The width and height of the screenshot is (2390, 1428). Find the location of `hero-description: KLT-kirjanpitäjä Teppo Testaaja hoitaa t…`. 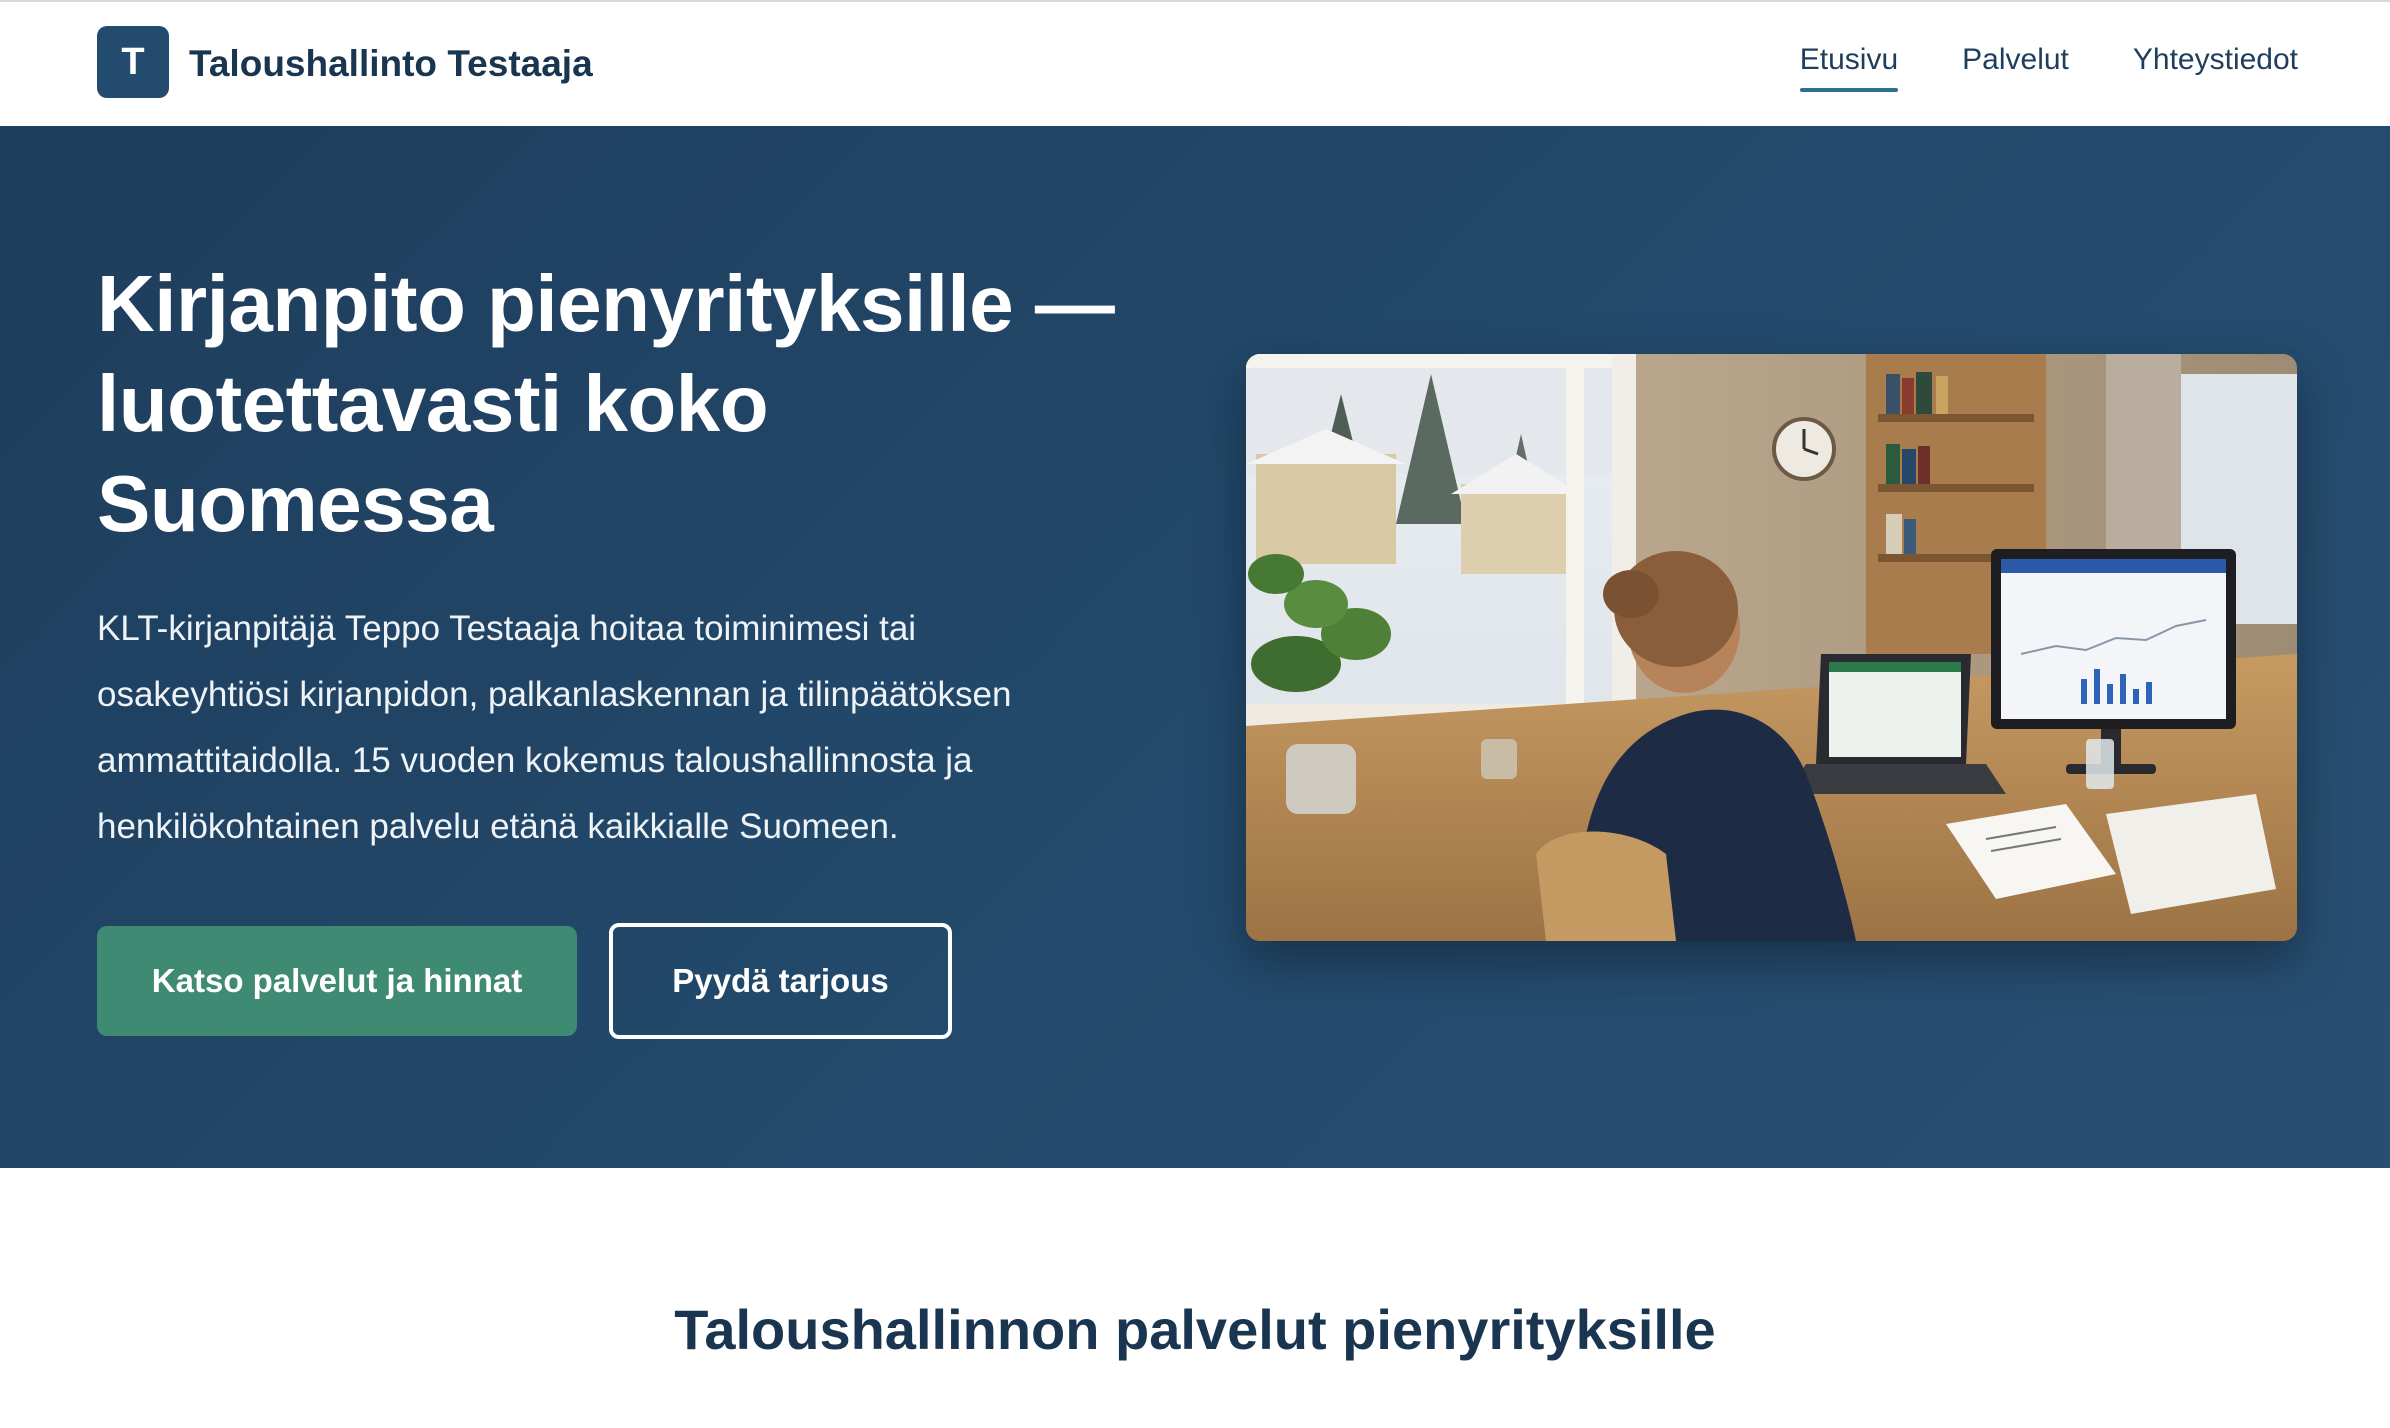

hero-description: KLT-kirjanpitäjä Teppo Testaaja hoitaa t… is located at coordinates (554, 727).